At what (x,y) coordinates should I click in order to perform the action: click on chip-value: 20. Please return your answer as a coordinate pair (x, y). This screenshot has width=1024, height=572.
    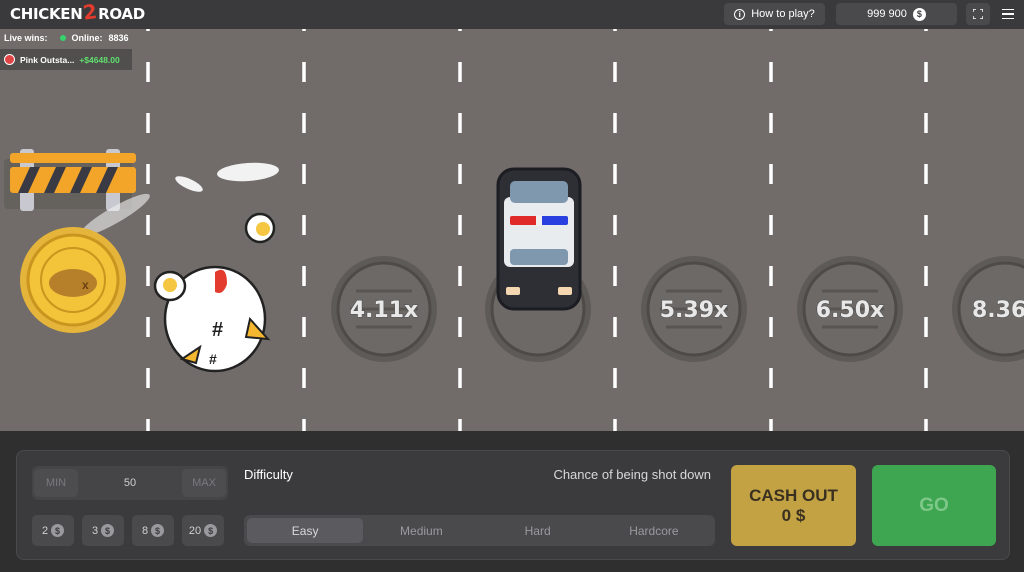
    Looking at the image, I should click on (195, 530).